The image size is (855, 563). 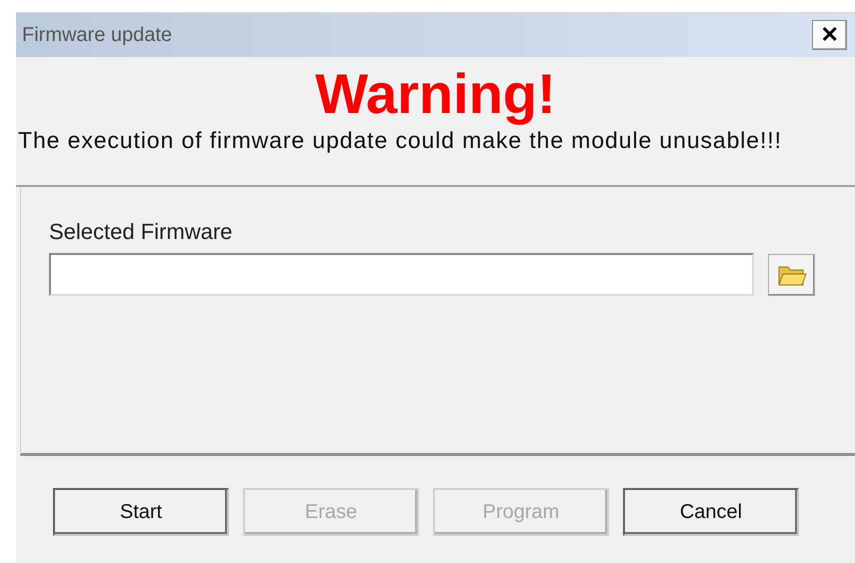 I want to click on dialog-button: Start, so click(x=141, y=512).